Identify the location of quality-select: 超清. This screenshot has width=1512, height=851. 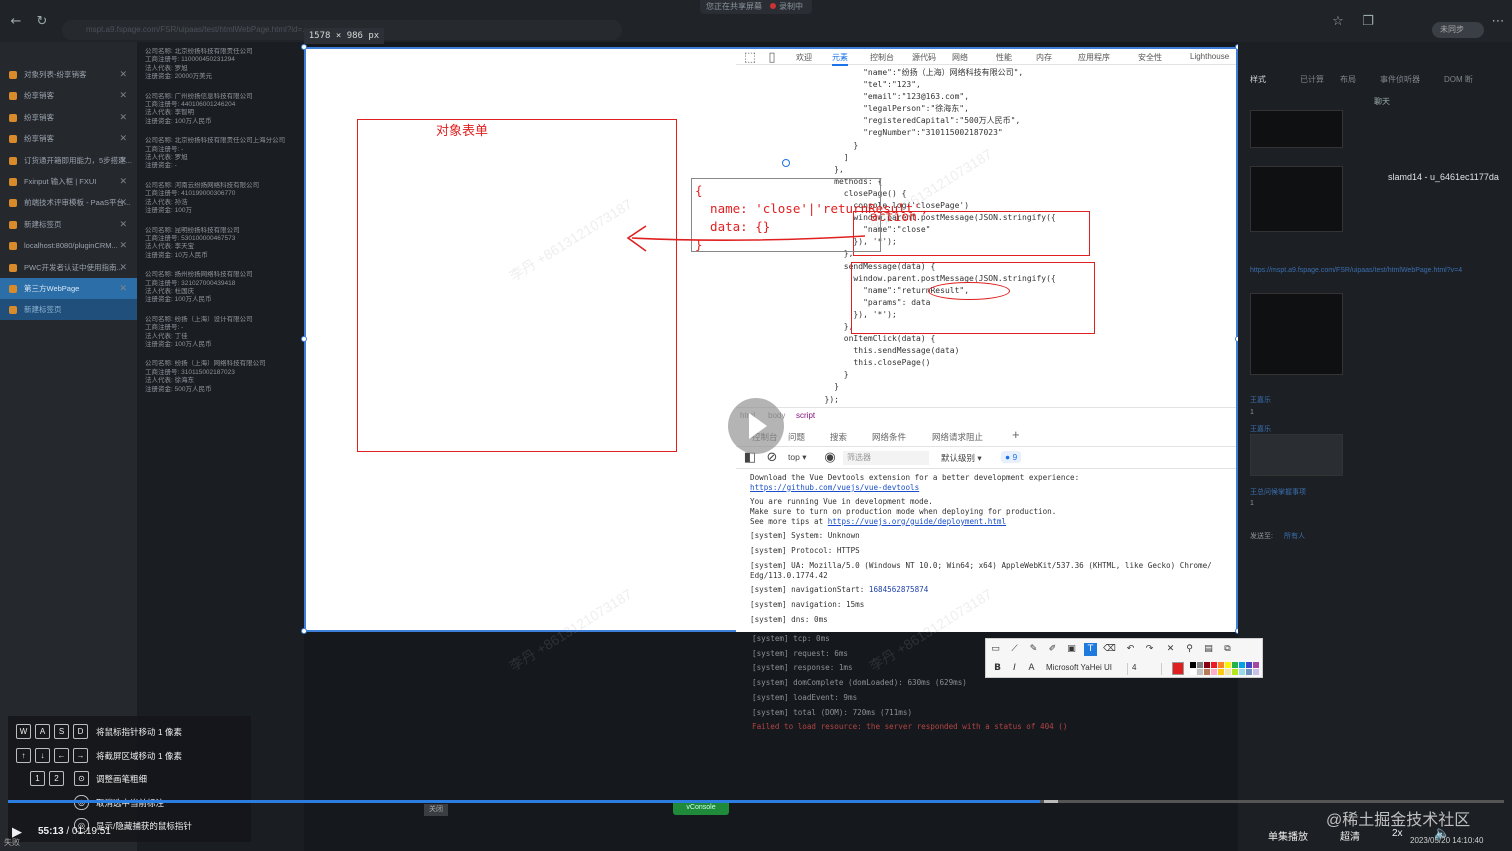
(1350, 835).